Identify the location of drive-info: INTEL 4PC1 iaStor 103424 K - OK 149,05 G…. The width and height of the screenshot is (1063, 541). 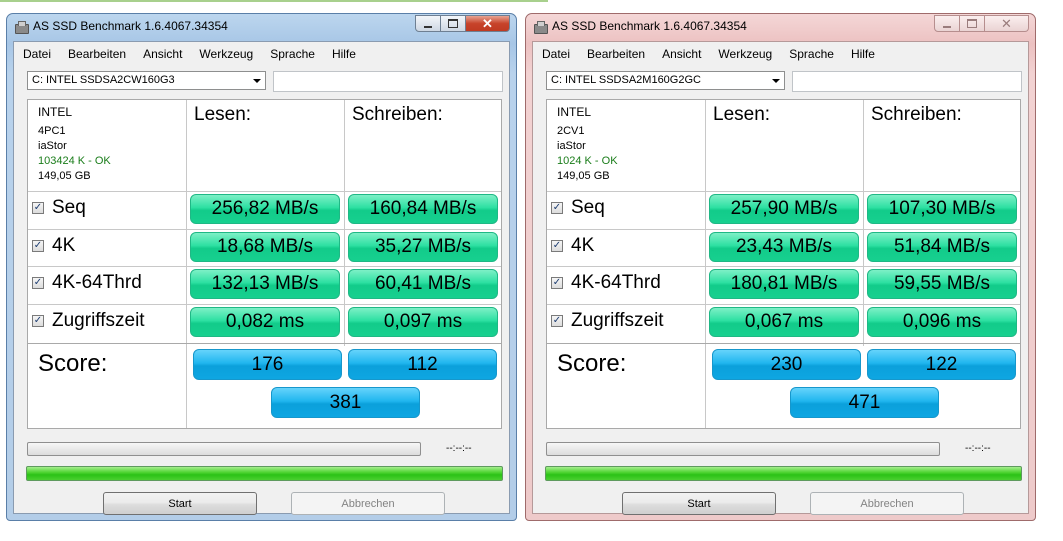
(74, 144).